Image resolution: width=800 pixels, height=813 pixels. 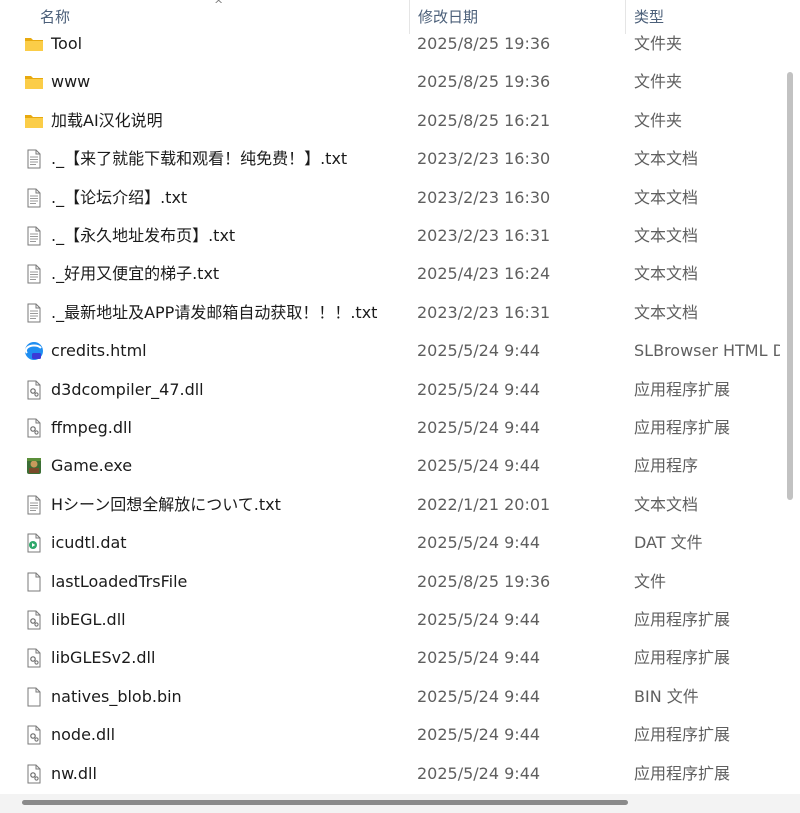 I want to click on file-name: ._最新地址及APP请发邮箱自动获取！！！.txt, so click(x=214, y=313).